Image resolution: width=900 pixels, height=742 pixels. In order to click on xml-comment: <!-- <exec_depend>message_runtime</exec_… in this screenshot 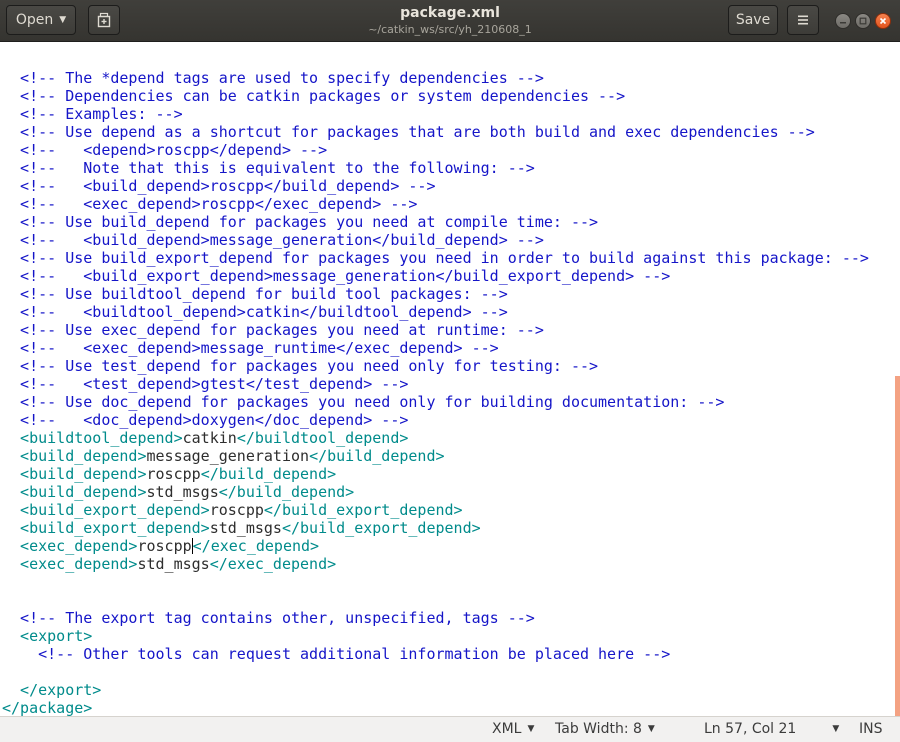, I will do `click(250, 348)`.